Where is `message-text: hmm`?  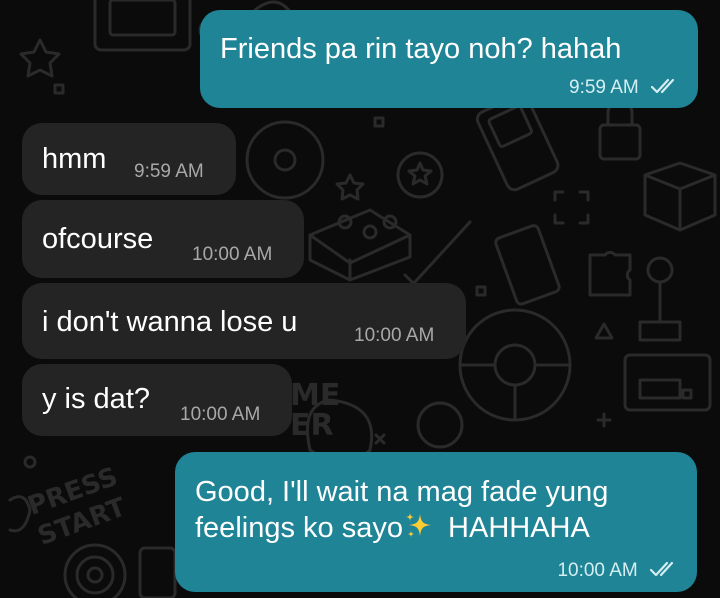
message-text: hmm is located at coordinates (74, 159).